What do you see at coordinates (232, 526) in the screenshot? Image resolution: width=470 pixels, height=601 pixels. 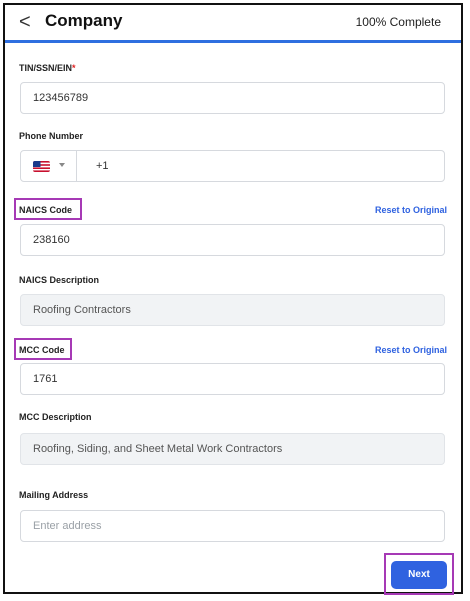 I see `mailing-address-input: Enter address` at bounding box center [232, 526].